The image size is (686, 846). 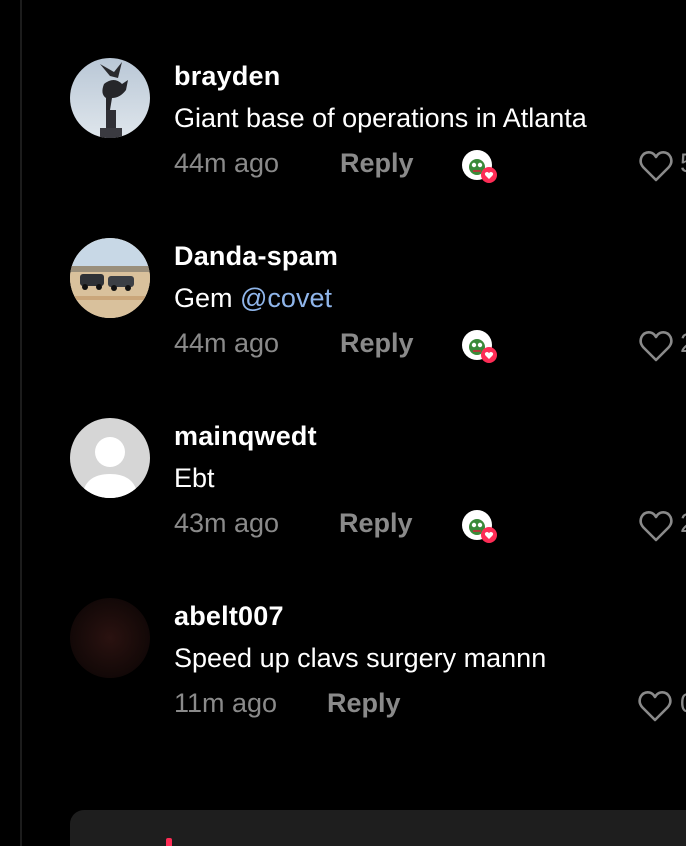 I want to click on comment-text-content: Gem, so click(x=207, y=298).